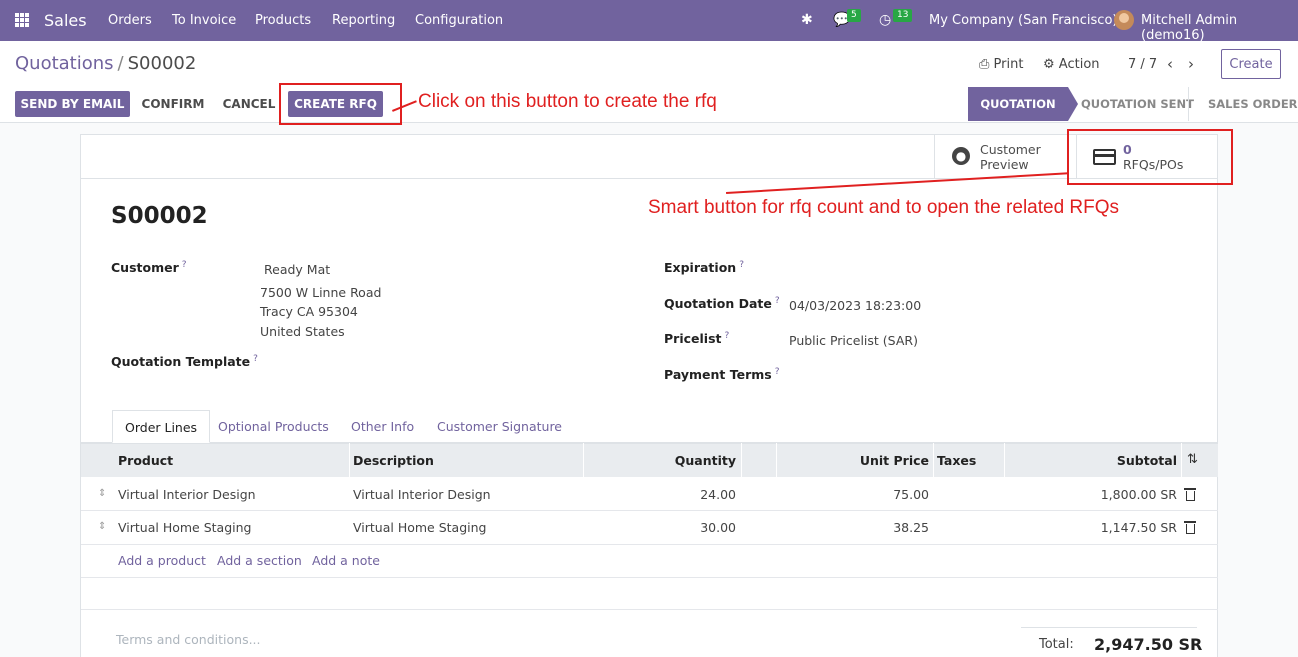 The image size is (1298, 657). What do you see at coordinates (422, 494) in the screenshot?
I see `row-description: Virtual Interior Design` at bounding box center [422, 494].